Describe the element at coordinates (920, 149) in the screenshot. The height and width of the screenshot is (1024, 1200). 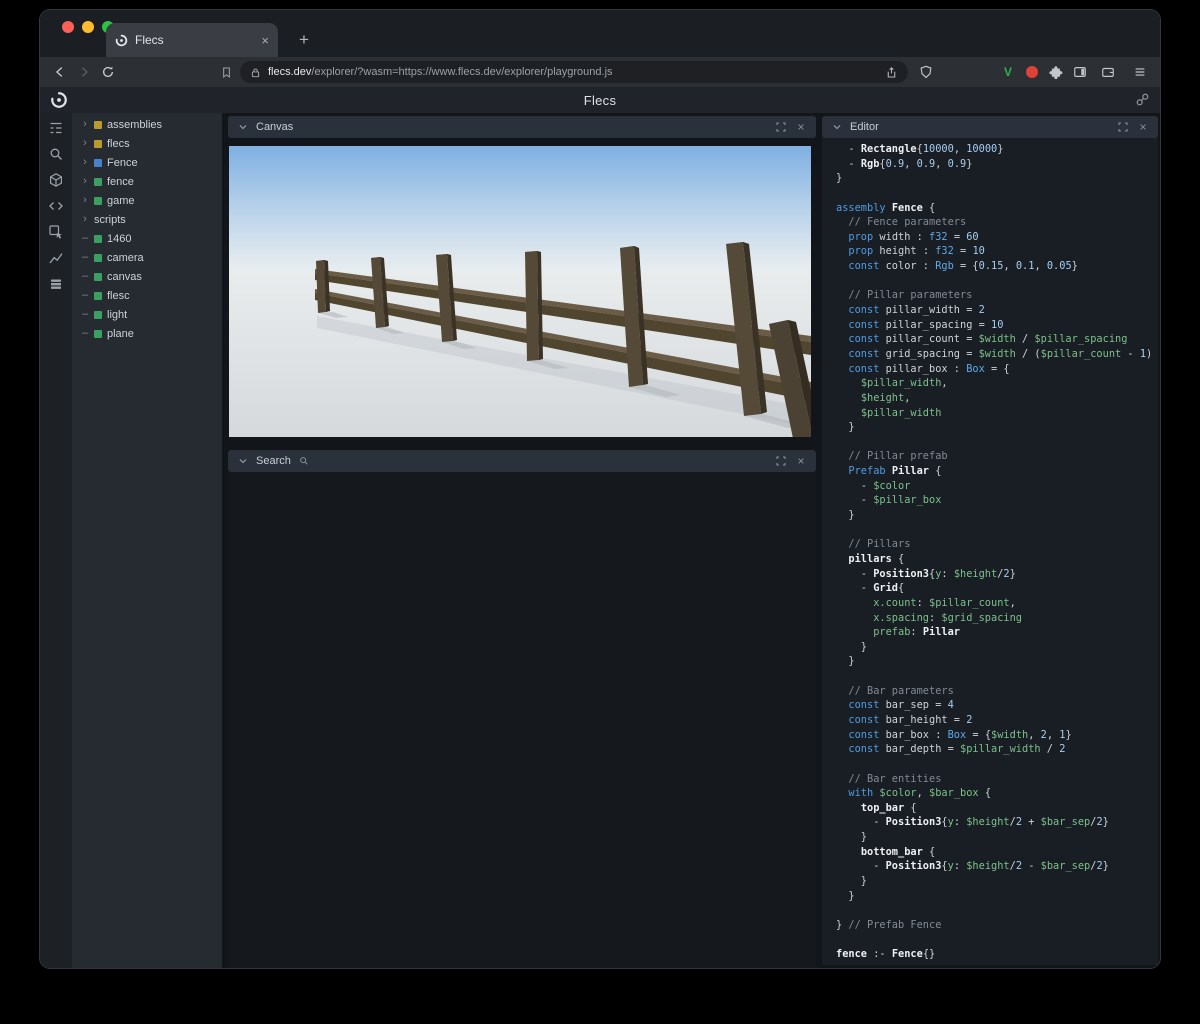
I see `code-line: - Rectangle{10000, 10000}` at that location.